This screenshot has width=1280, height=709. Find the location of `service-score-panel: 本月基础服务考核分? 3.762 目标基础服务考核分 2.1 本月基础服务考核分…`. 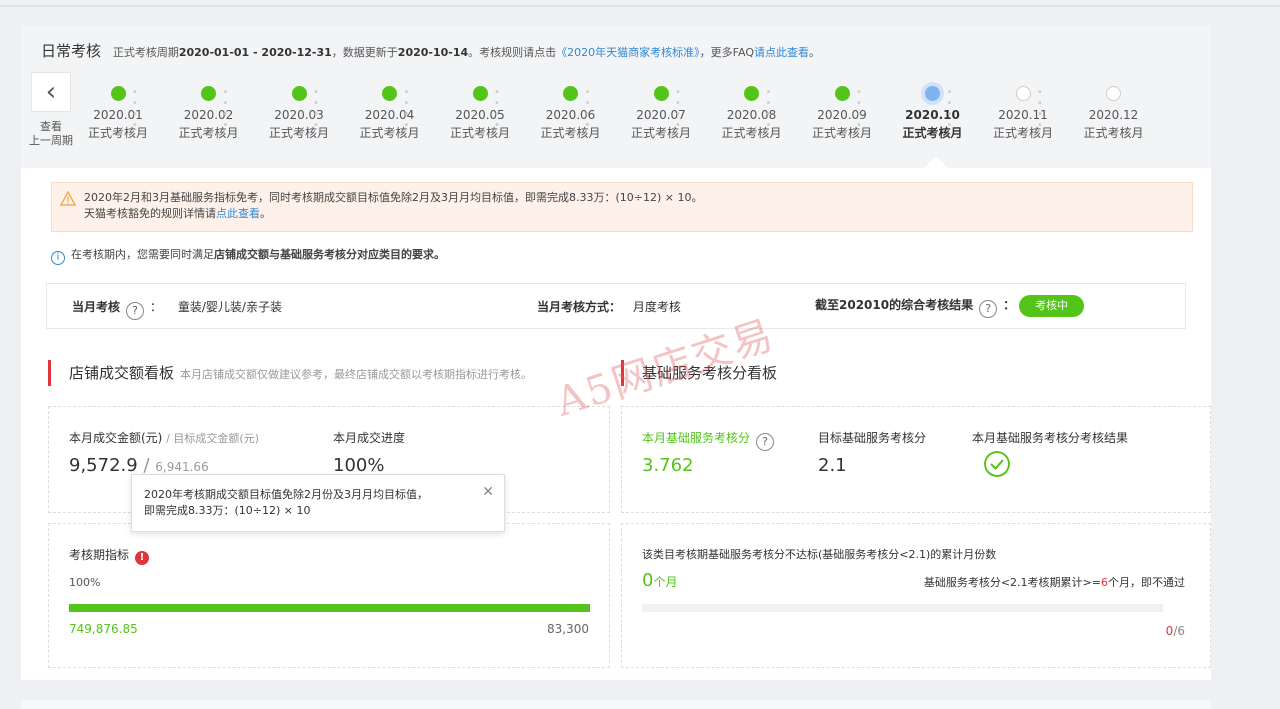

service-score-panel: 本月基础服务考核分? 3.762 目标基础服务考核分 2.1 本月基础服务考核分… is located at coordinates (916, 459).